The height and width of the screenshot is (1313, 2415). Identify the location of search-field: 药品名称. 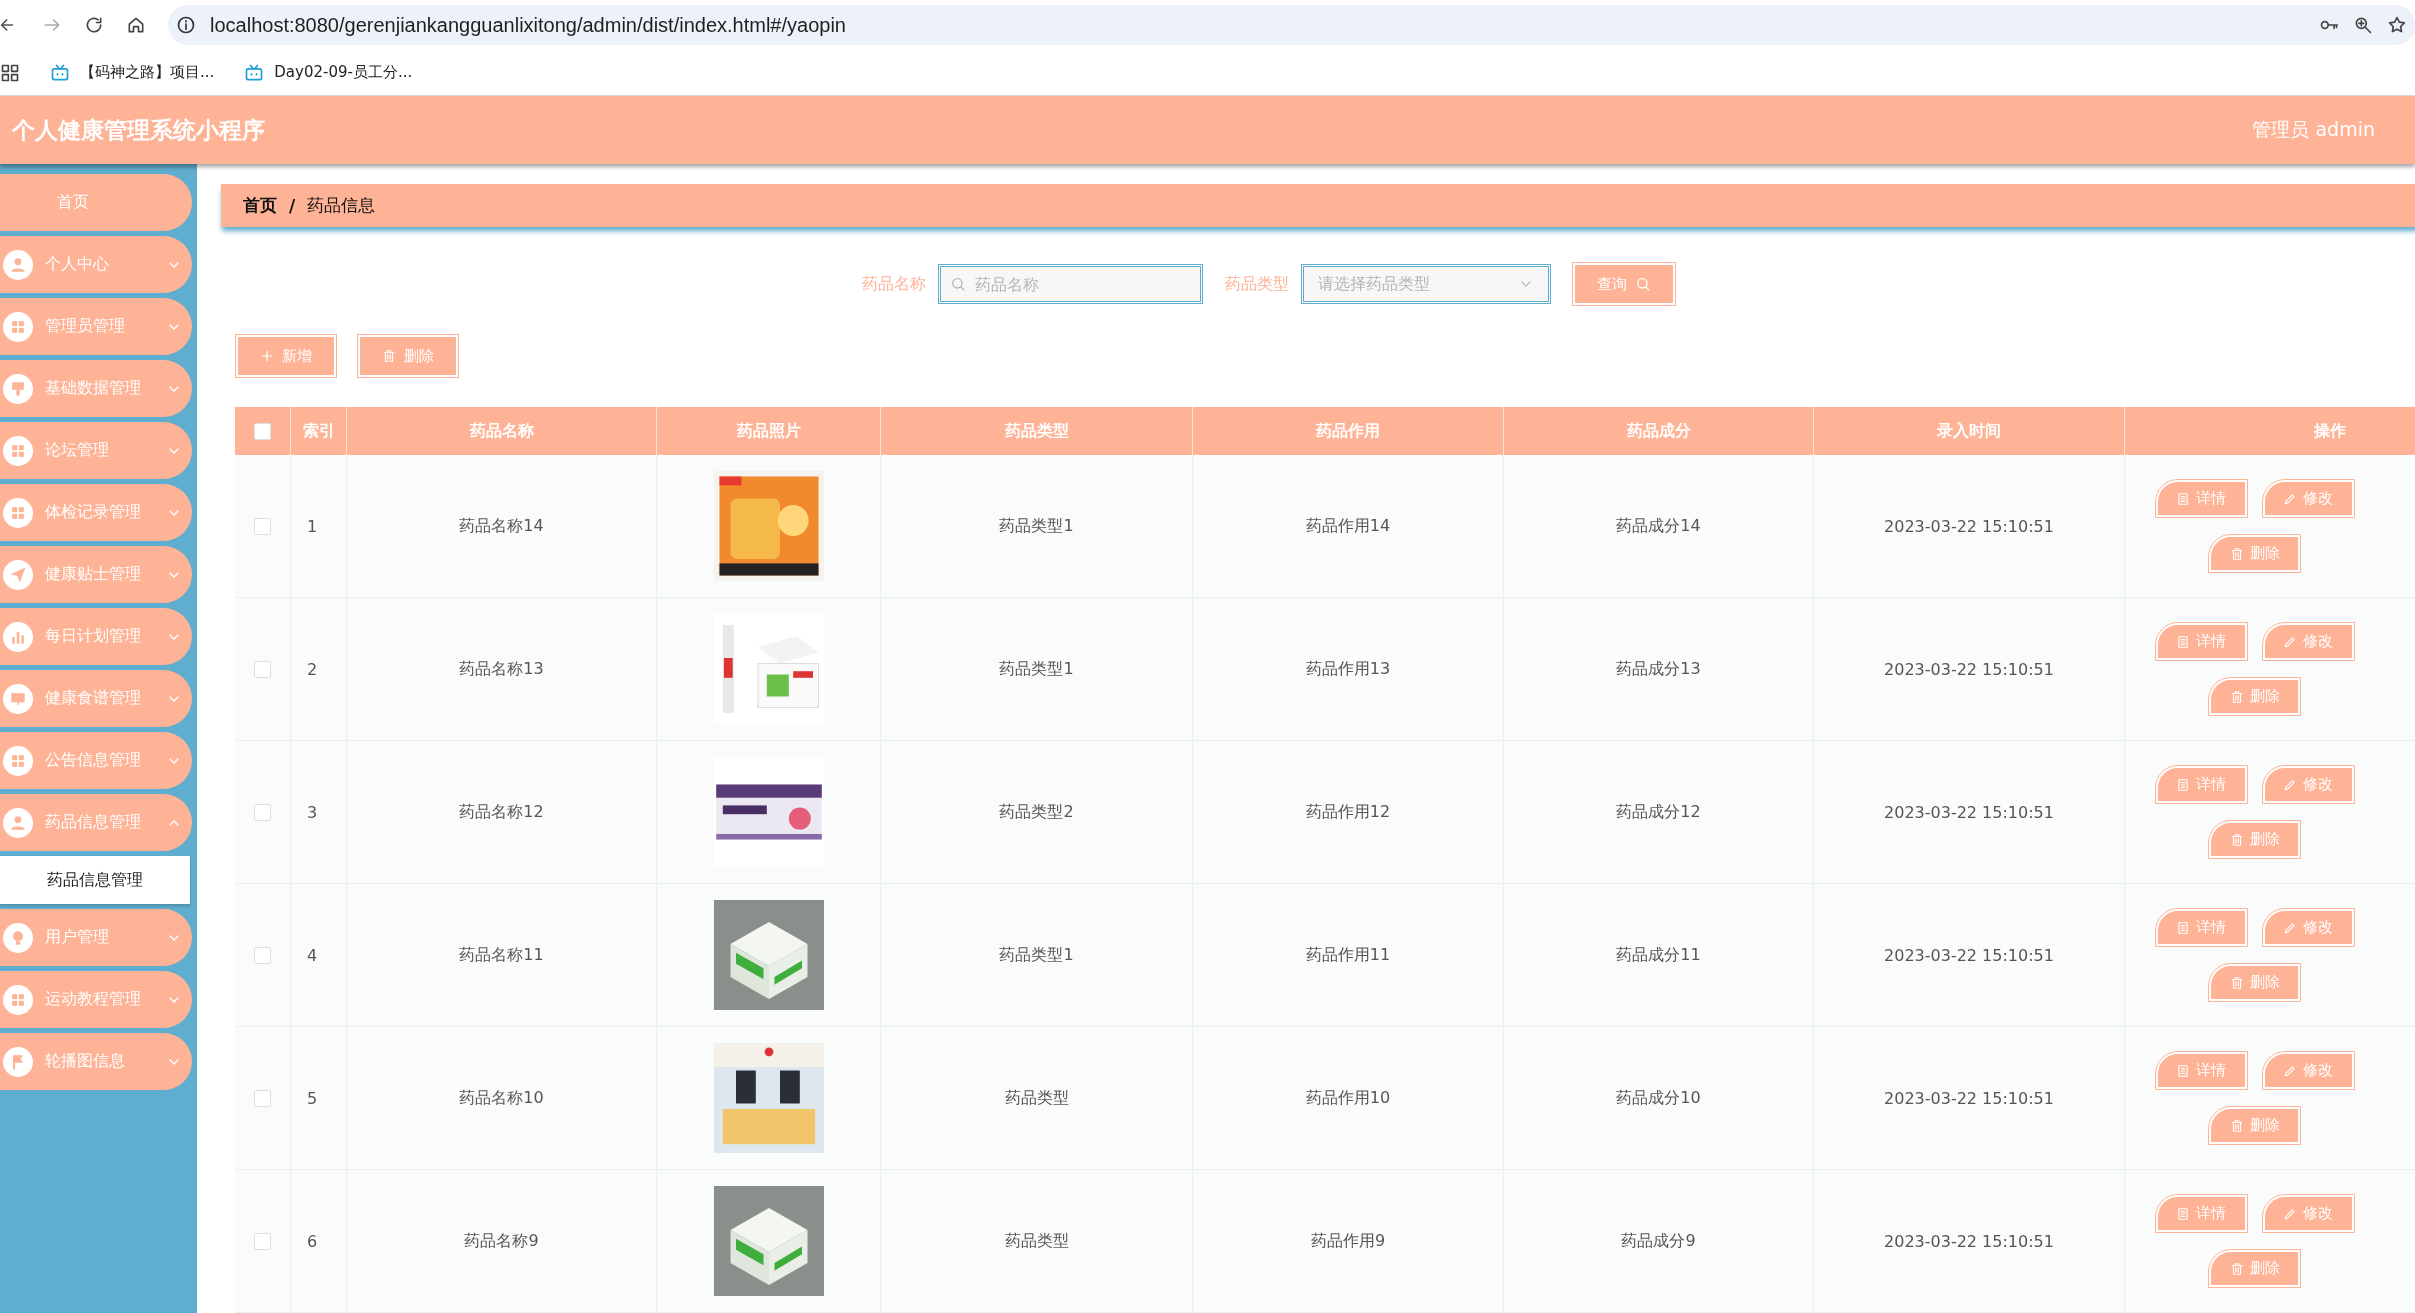
(1070, 284).